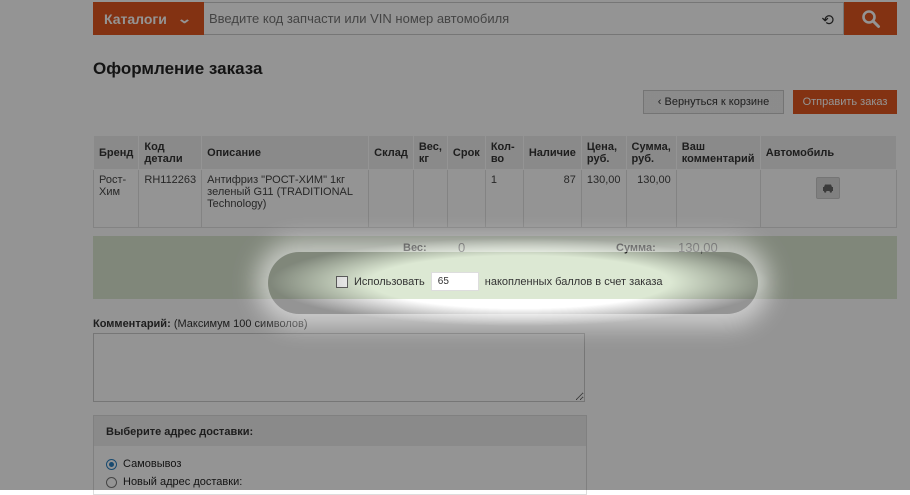  Describe the element at coordinates (713, 102) in the screenshot. I see `back-to-cart-button: ‹ Вернуться к корзине` at that location.